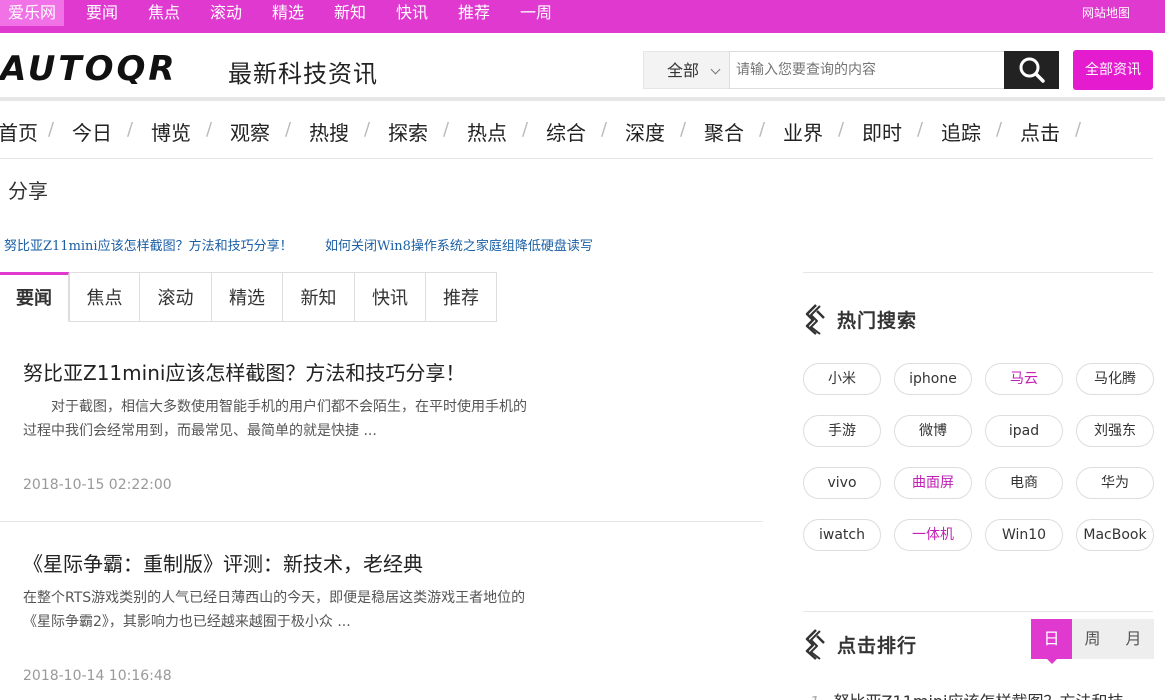 Image resolution: width=1165 pixels, height=700 pixels. I want to click on topbar-item-xinzhi: 新知, so click(350, 13).